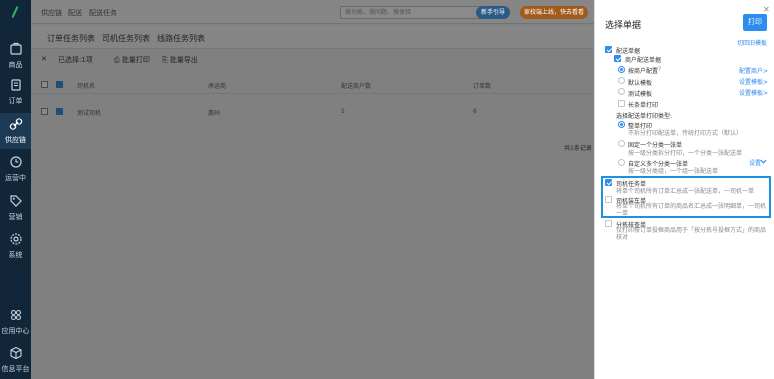 The width and height of the screenshot is (774, 379). I want to click on table-row: 测试司机 惠州 5 6, so click(312, 111).